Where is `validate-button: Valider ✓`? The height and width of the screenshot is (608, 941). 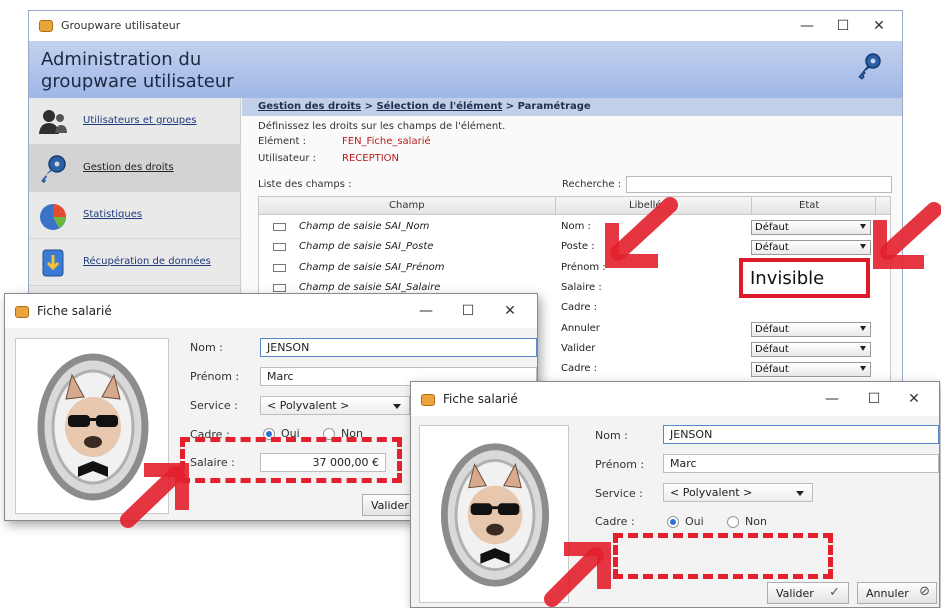
validate-button: Valider ✓ is located at coordinates (808, 593).